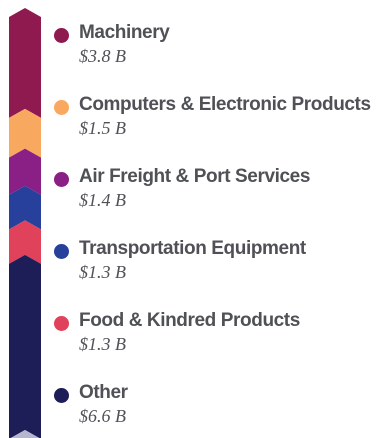 The width and height of the screenshot is (380, 438). I want to click on data-label: $3.8 B, so click(102, 56).